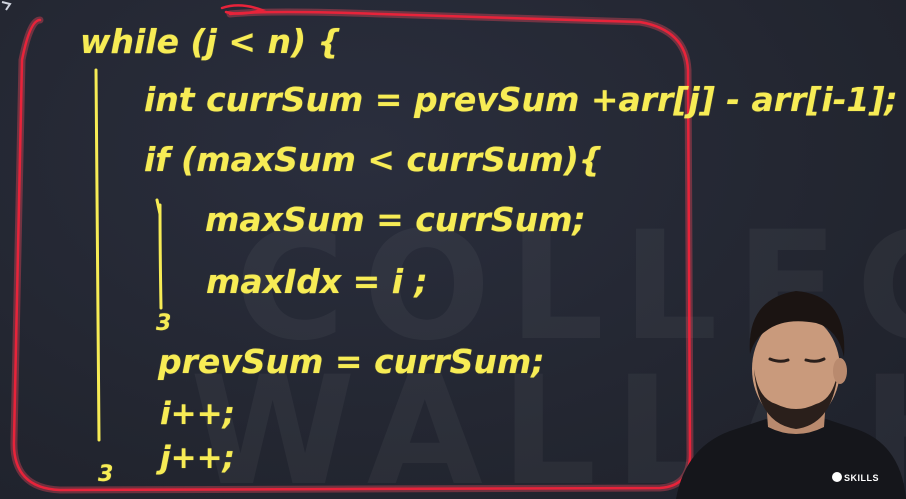 The image size is (906, 499). I want to click on presenter-ear, so click(840, 371).